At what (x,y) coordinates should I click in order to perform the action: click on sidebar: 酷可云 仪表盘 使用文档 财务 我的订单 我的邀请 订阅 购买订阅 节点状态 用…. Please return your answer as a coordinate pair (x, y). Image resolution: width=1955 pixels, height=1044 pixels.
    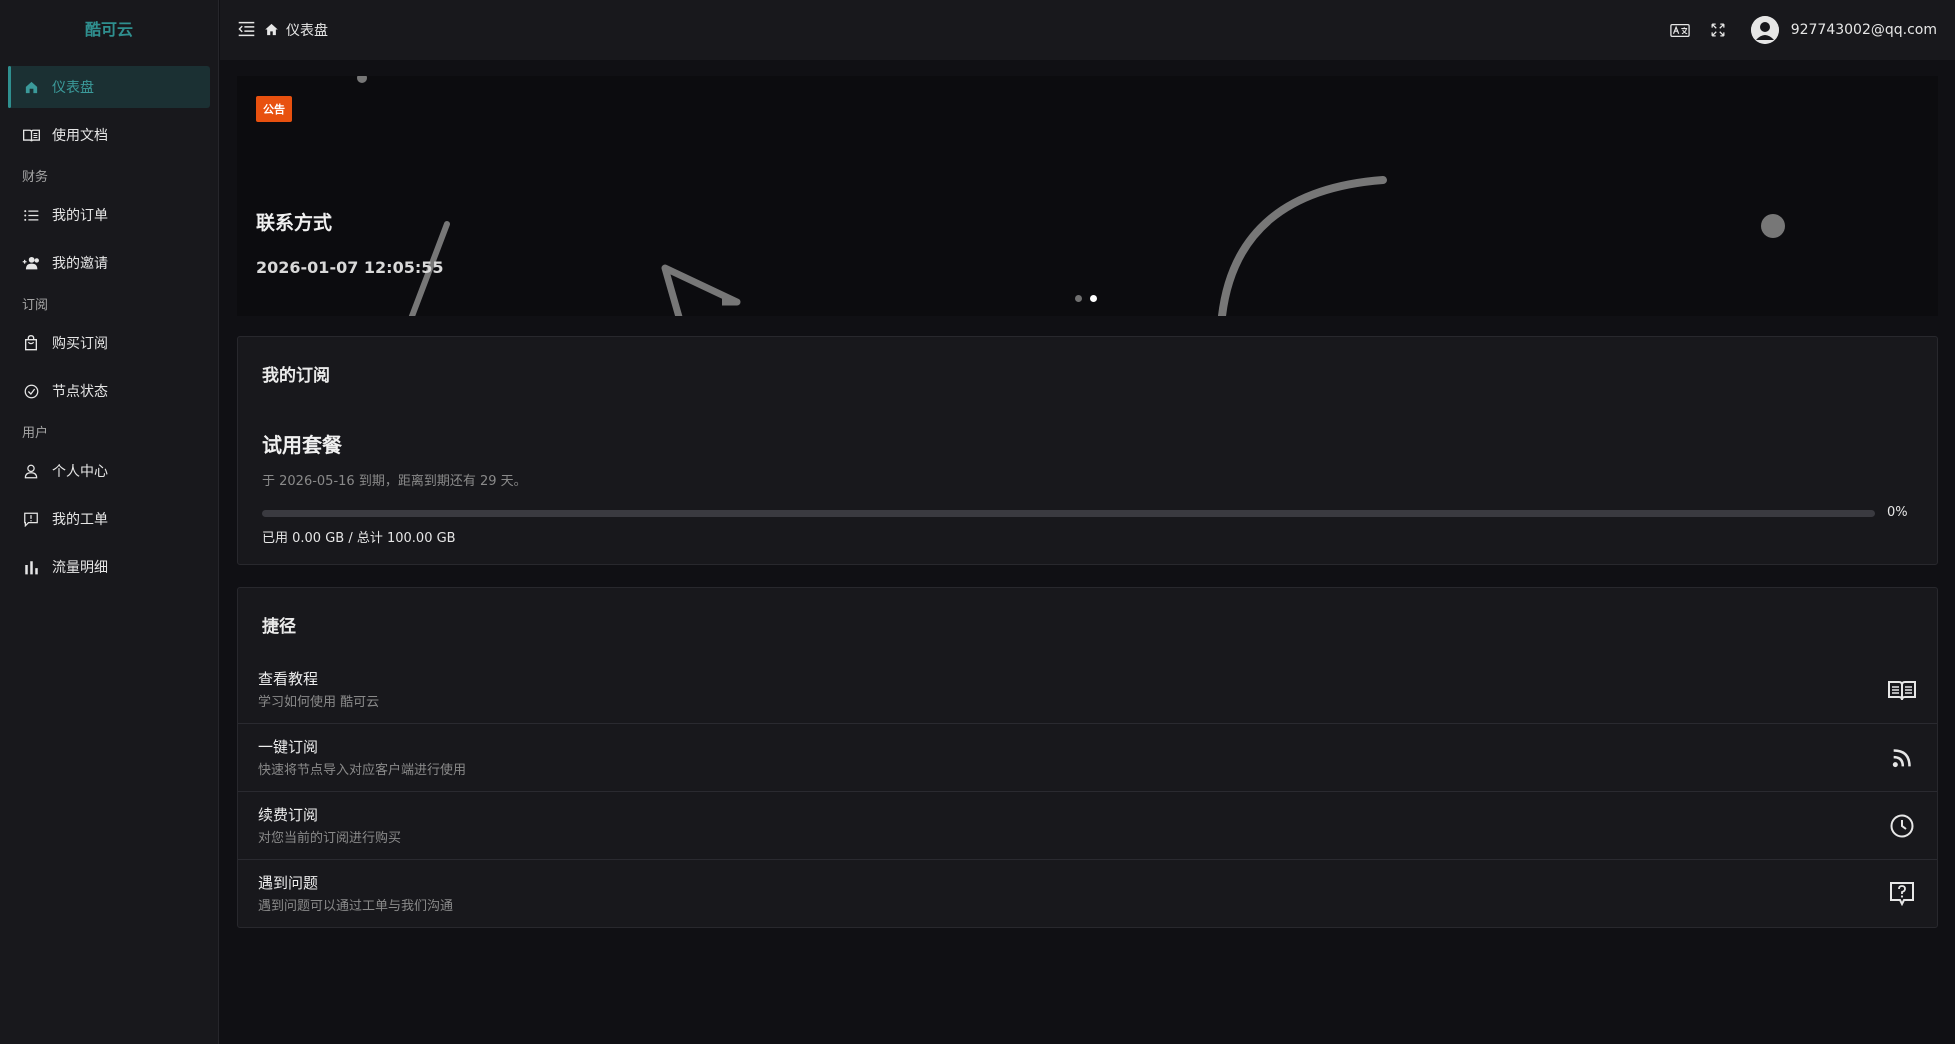
    Looking at the image, I should click on (109, 522).